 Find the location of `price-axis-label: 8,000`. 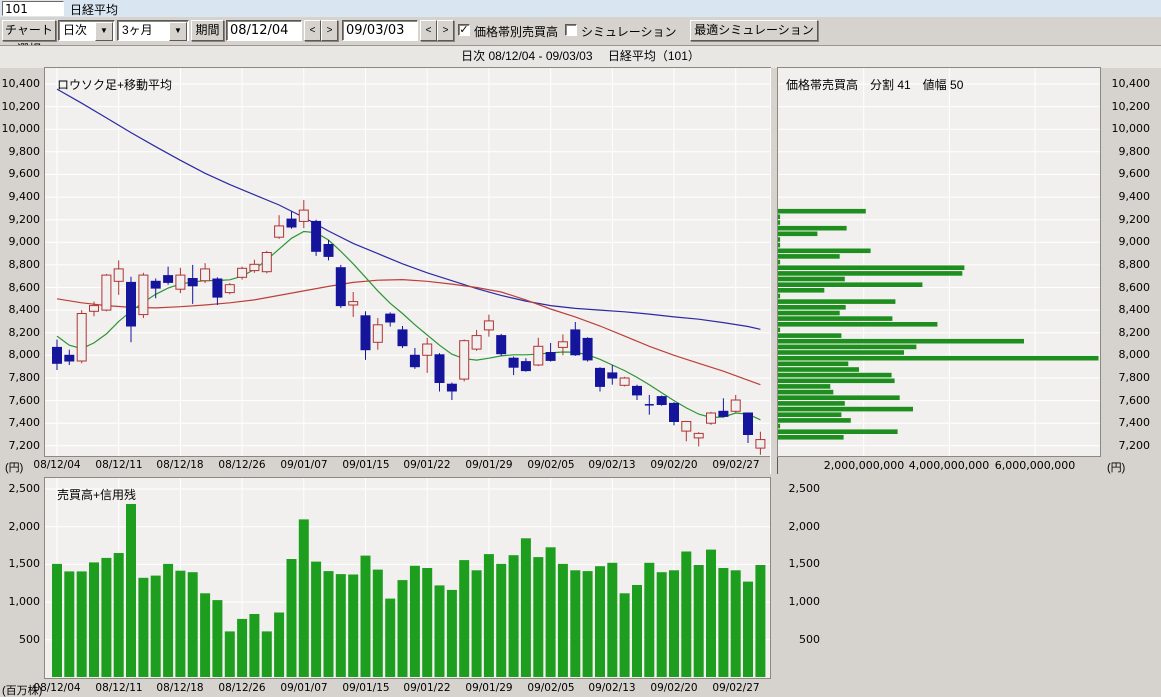

price-axis-label: 8,000 is located at coordinates (24, 354).